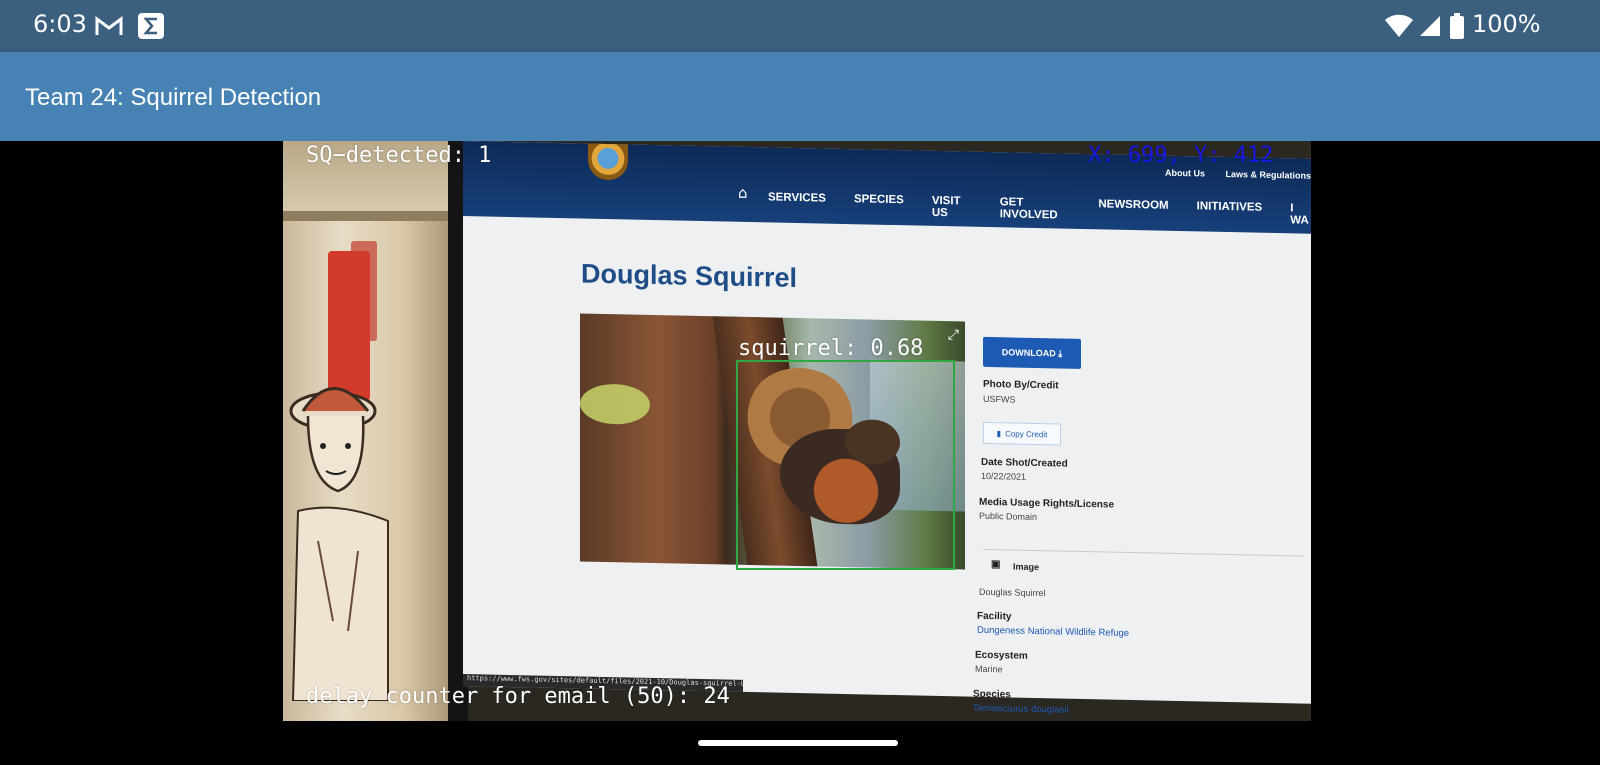 The image size is (1600, 765). What do you see at coordinates (1028, 209) in the screenshot?
I see `menu-get-involved: GET INVOLVED` at bounding box center [1028, 209].